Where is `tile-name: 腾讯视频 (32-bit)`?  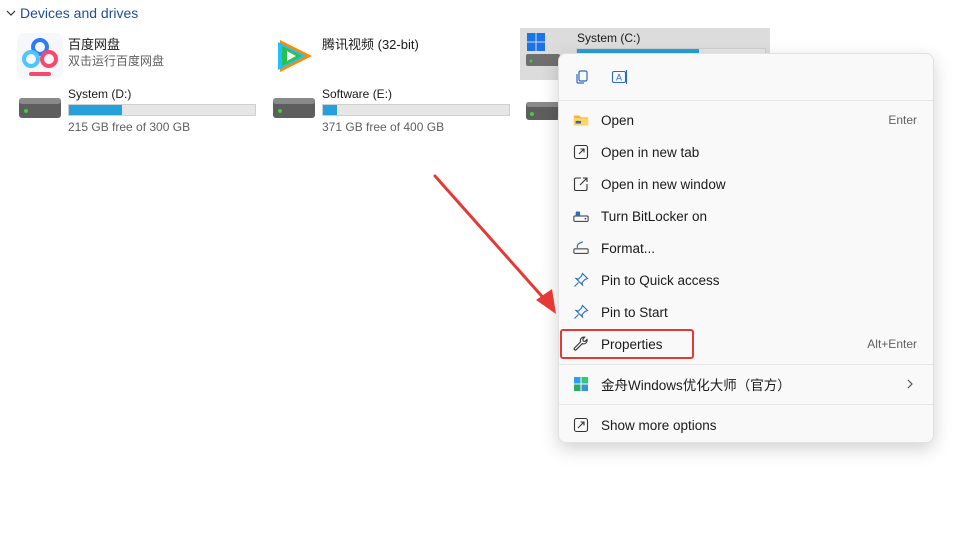
tile-name: 腾讯视频 (32-bit) is located at coordinates (370, 44).